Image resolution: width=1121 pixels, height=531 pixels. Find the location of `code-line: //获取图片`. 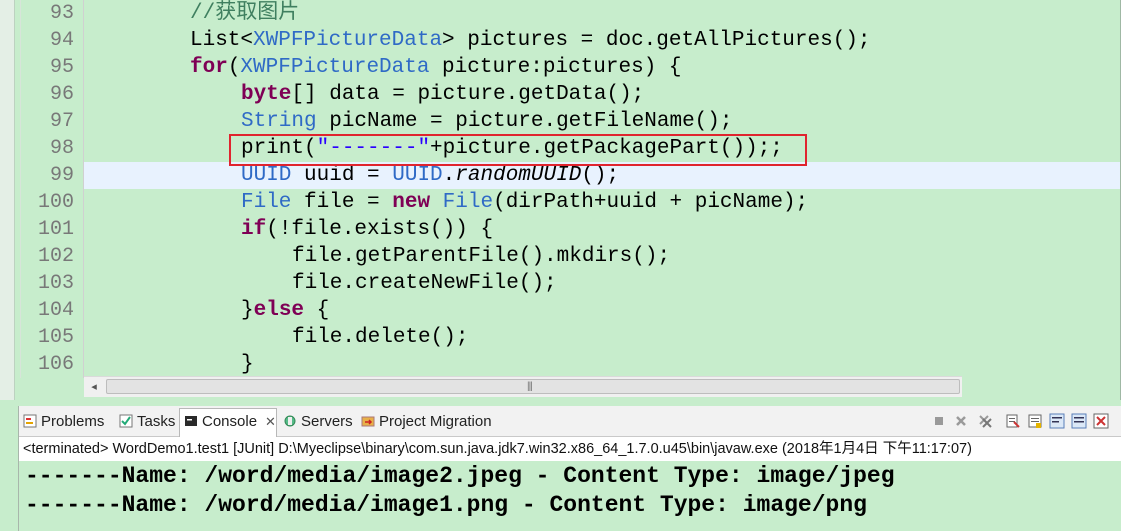

code-line: //获取图片 is located at coordinates (602, 13).